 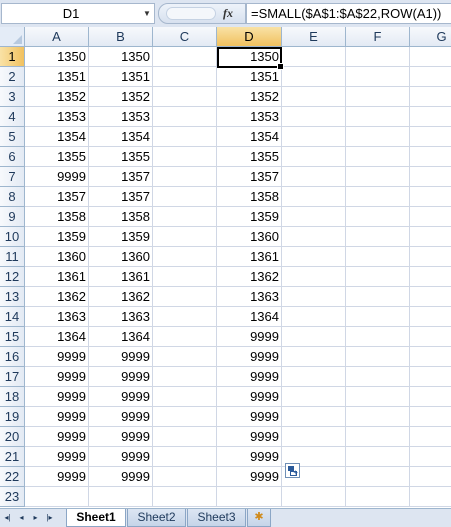 I want to click on row-header-21: 21, so click(x=12, y=457).